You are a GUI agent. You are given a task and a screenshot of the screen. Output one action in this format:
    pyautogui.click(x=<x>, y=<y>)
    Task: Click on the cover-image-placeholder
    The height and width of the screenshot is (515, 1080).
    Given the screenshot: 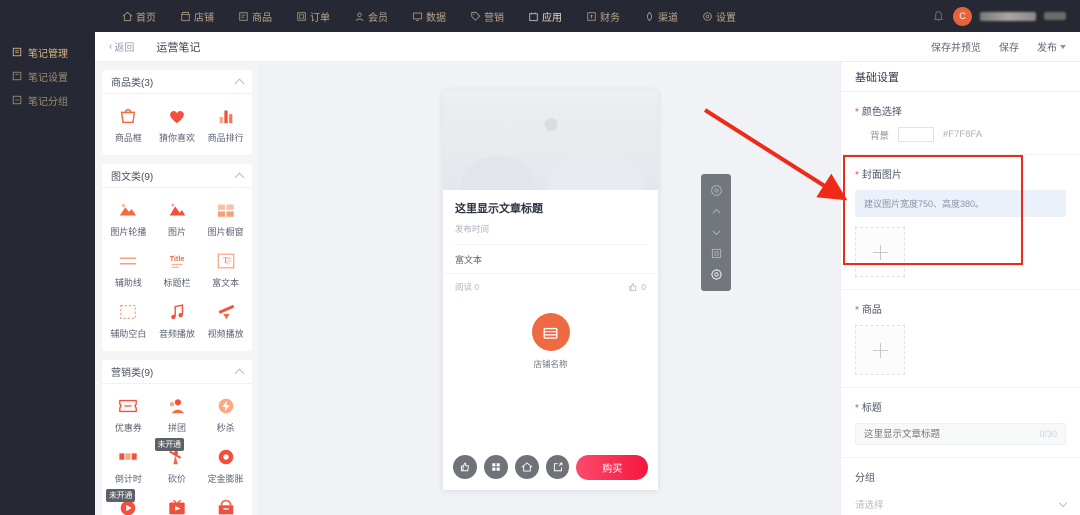 What is the action you would take?
    pyautogui.click(x=550, y=140)
    